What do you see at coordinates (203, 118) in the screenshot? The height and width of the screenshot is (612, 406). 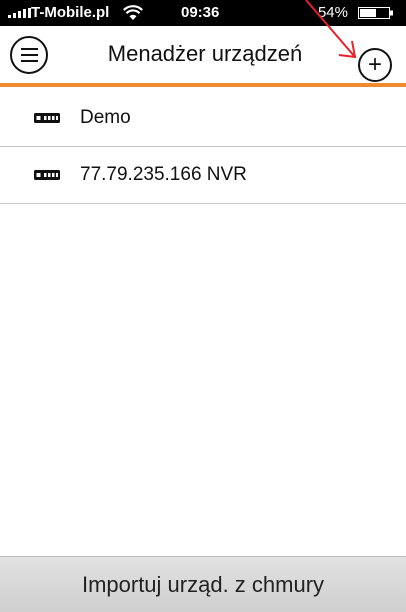 I see `device-row-demo: Demo` at bounding box center [203, 118].